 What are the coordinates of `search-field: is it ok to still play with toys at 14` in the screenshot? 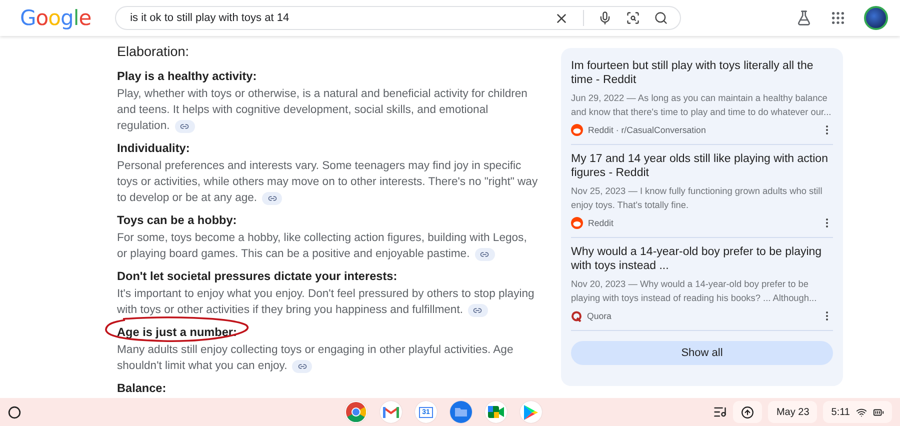 It's located at (398, 18).